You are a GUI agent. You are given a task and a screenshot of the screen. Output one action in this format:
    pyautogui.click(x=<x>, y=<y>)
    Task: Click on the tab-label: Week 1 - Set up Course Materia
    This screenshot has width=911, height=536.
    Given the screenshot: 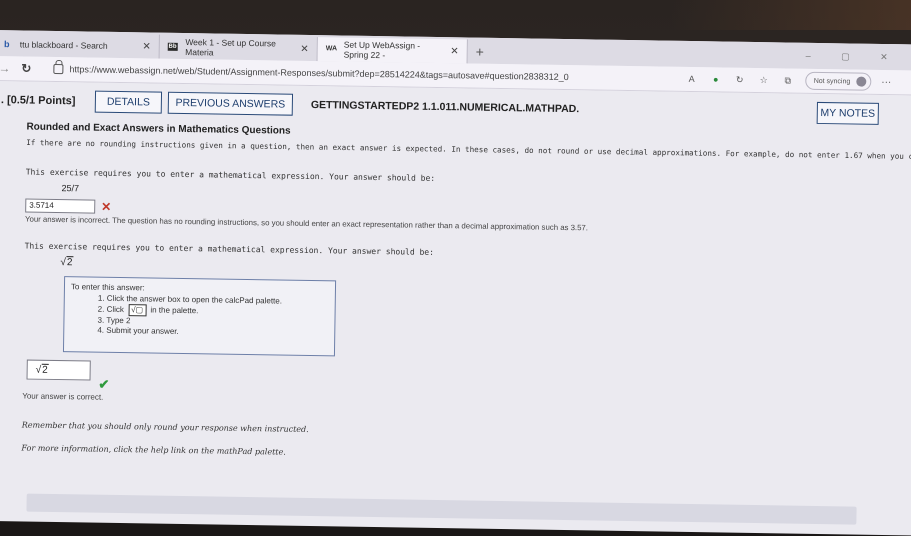 What is the action you would take?
    pyautogui.click(x=230, y=47)
    